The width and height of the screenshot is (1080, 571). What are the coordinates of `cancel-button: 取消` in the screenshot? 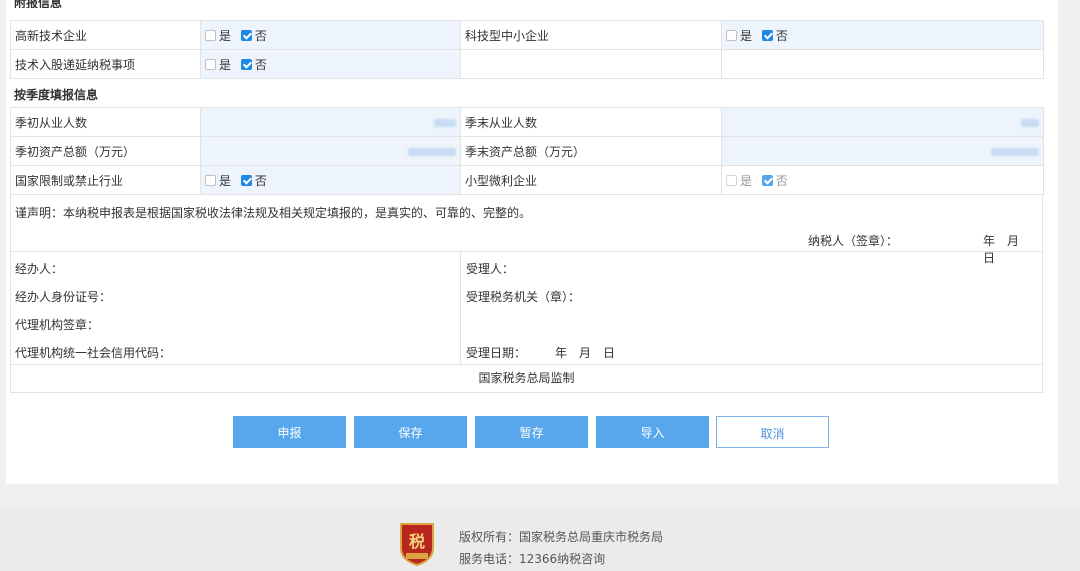 It's located at (772, 432).